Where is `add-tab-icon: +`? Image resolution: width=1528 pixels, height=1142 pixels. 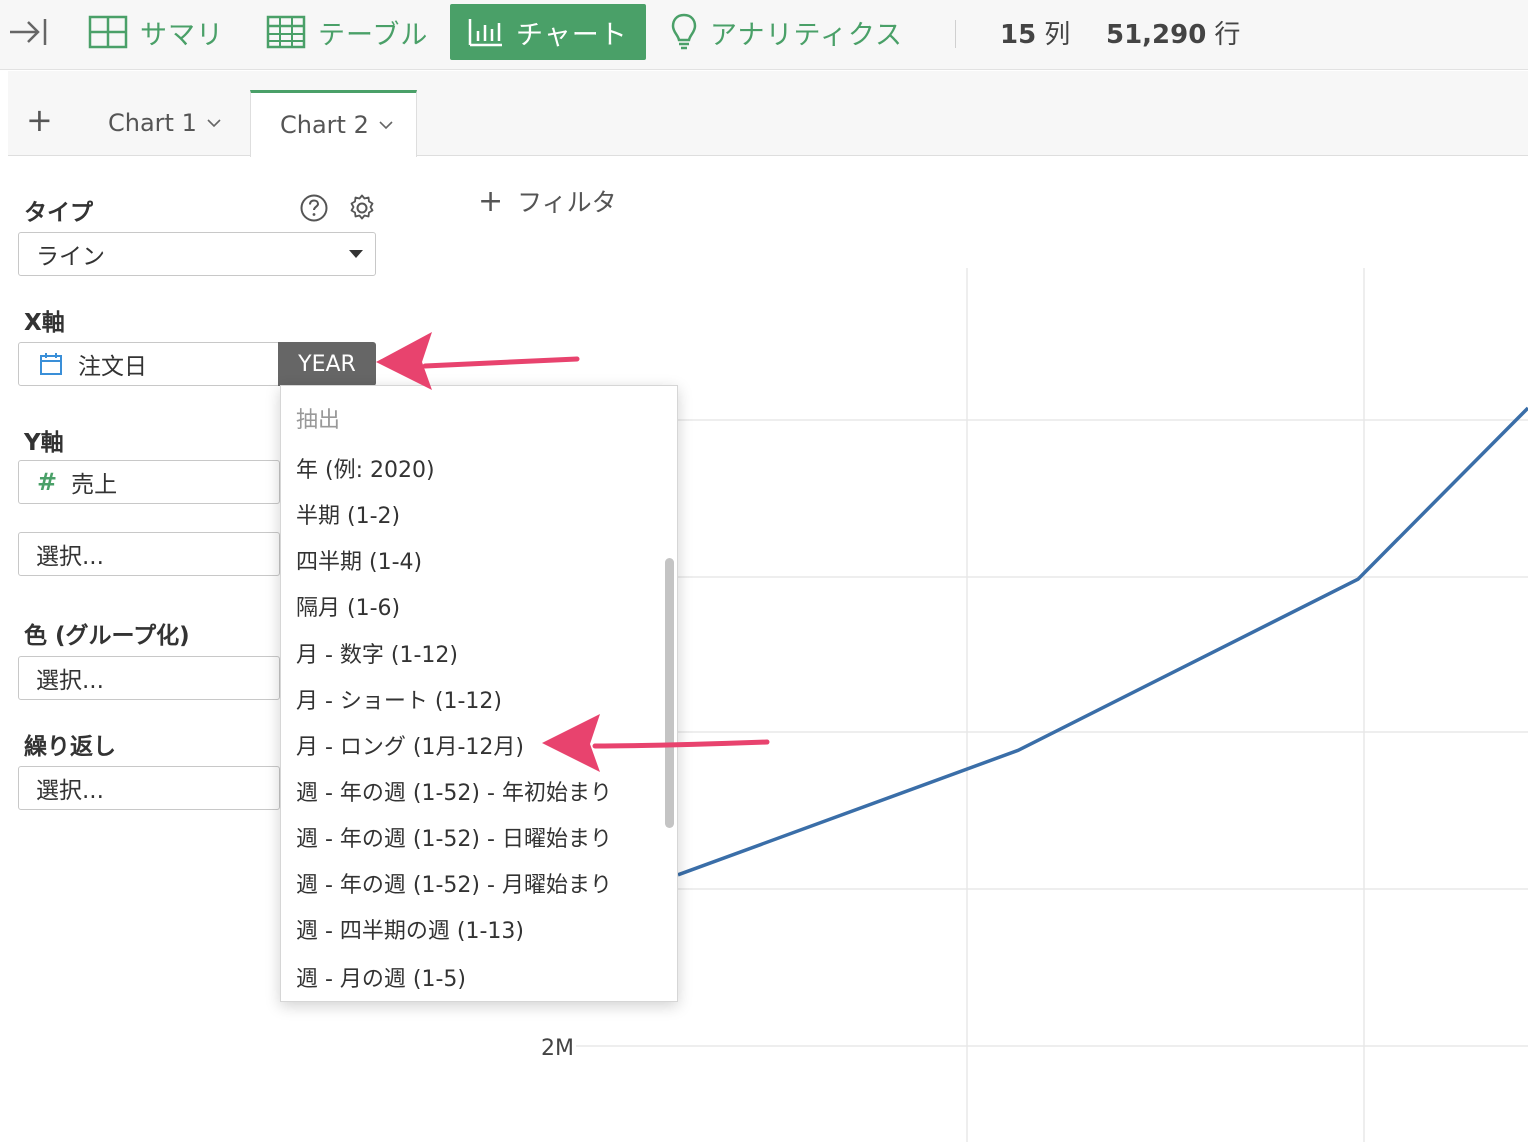 add-tab-icon: + is located at coordinates (39, 120).